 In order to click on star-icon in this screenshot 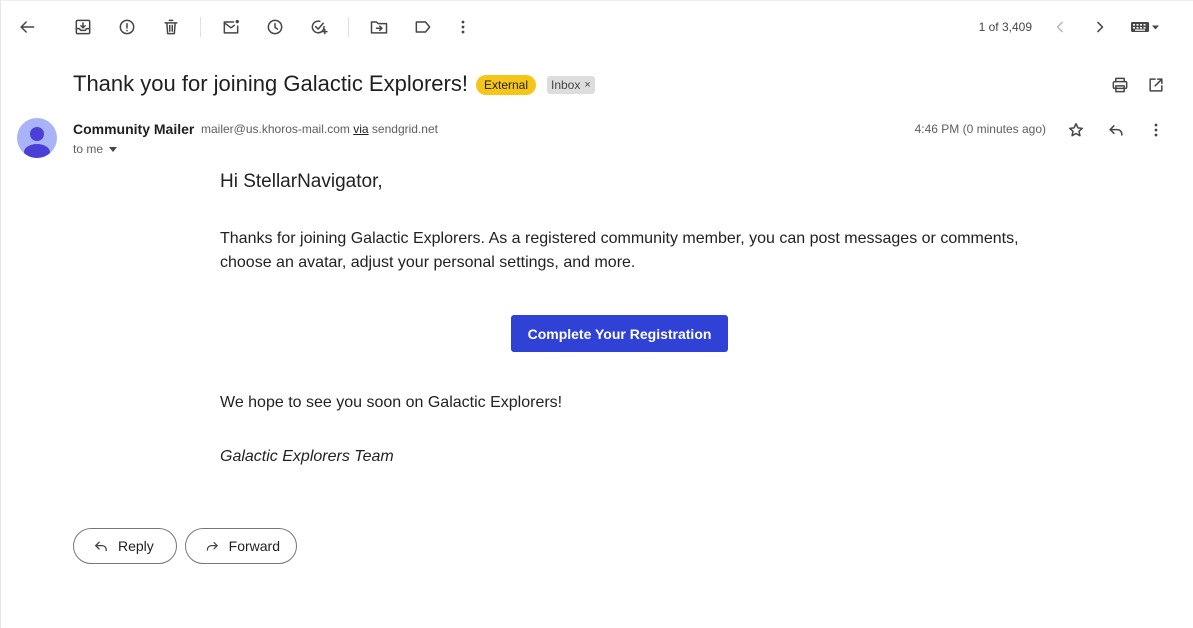, I will do `click(1076, 130)`.